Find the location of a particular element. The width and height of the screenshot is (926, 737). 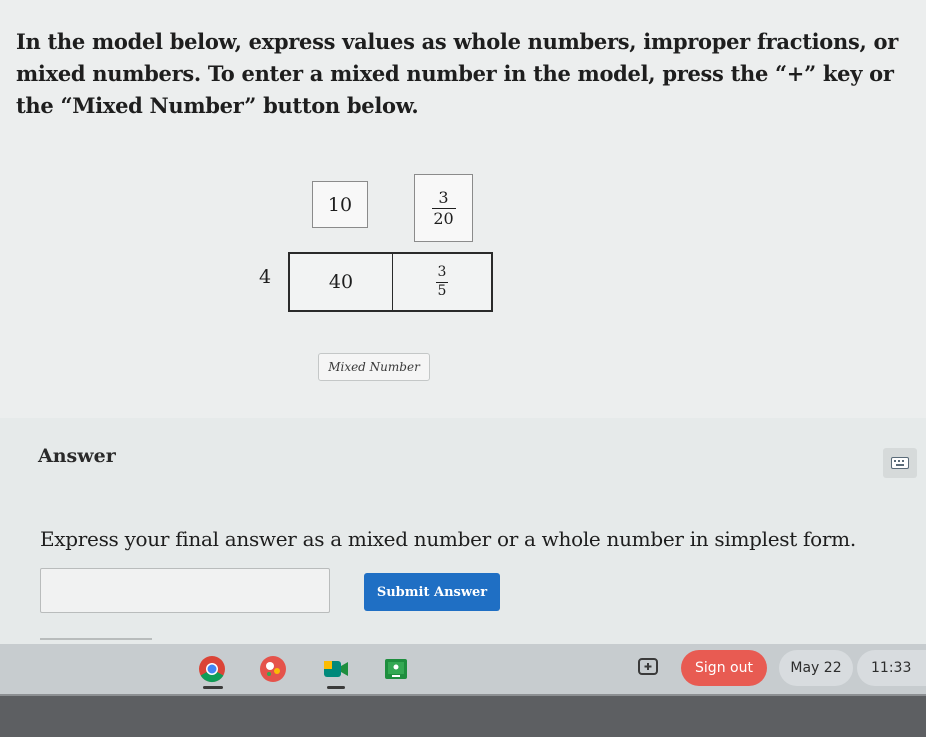

meet-icon-glyph is located at coordinates (336, 669).